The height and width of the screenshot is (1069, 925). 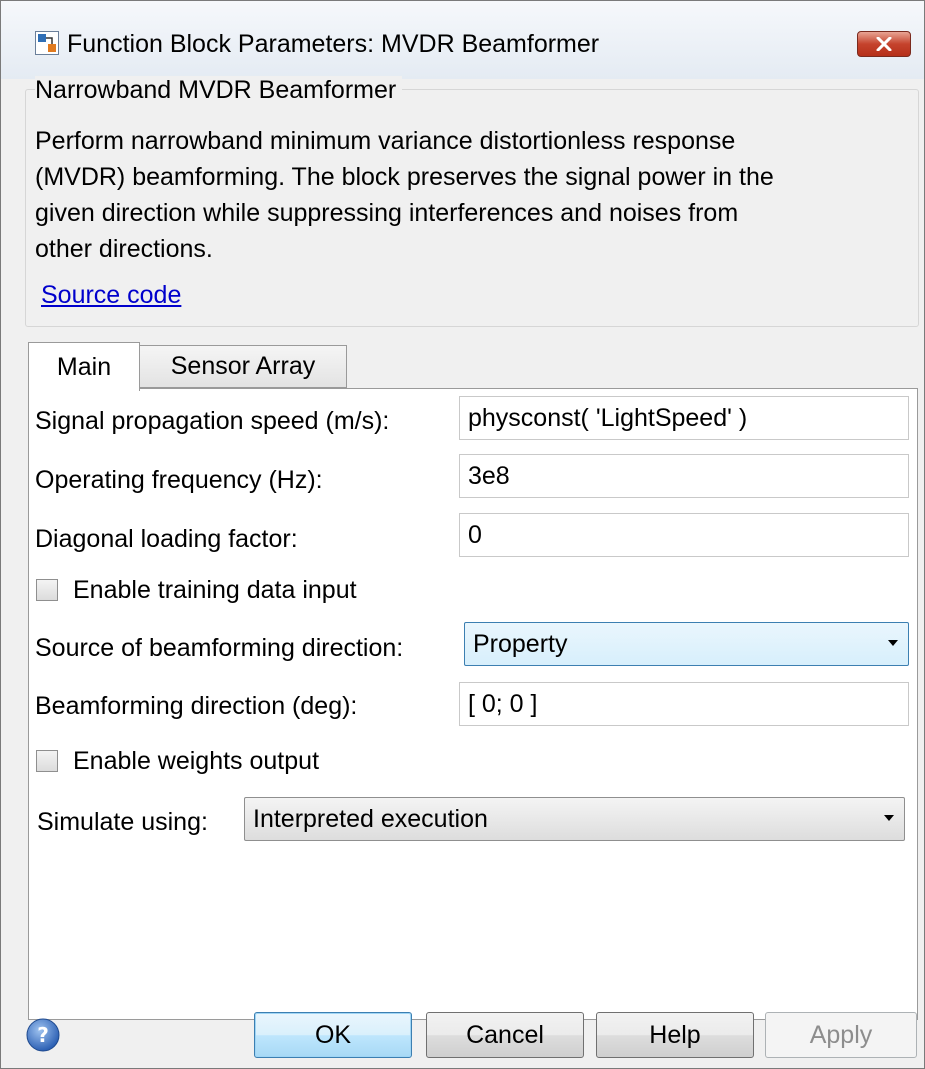 I want to click on enable-weights-label: Enable weights output, so click(x=196, y=761).